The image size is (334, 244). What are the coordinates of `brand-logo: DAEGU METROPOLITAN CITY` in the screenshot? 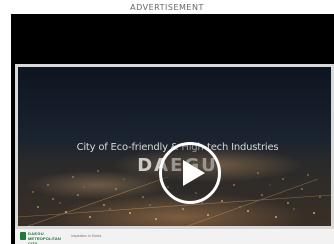 It's located at (43, 237).